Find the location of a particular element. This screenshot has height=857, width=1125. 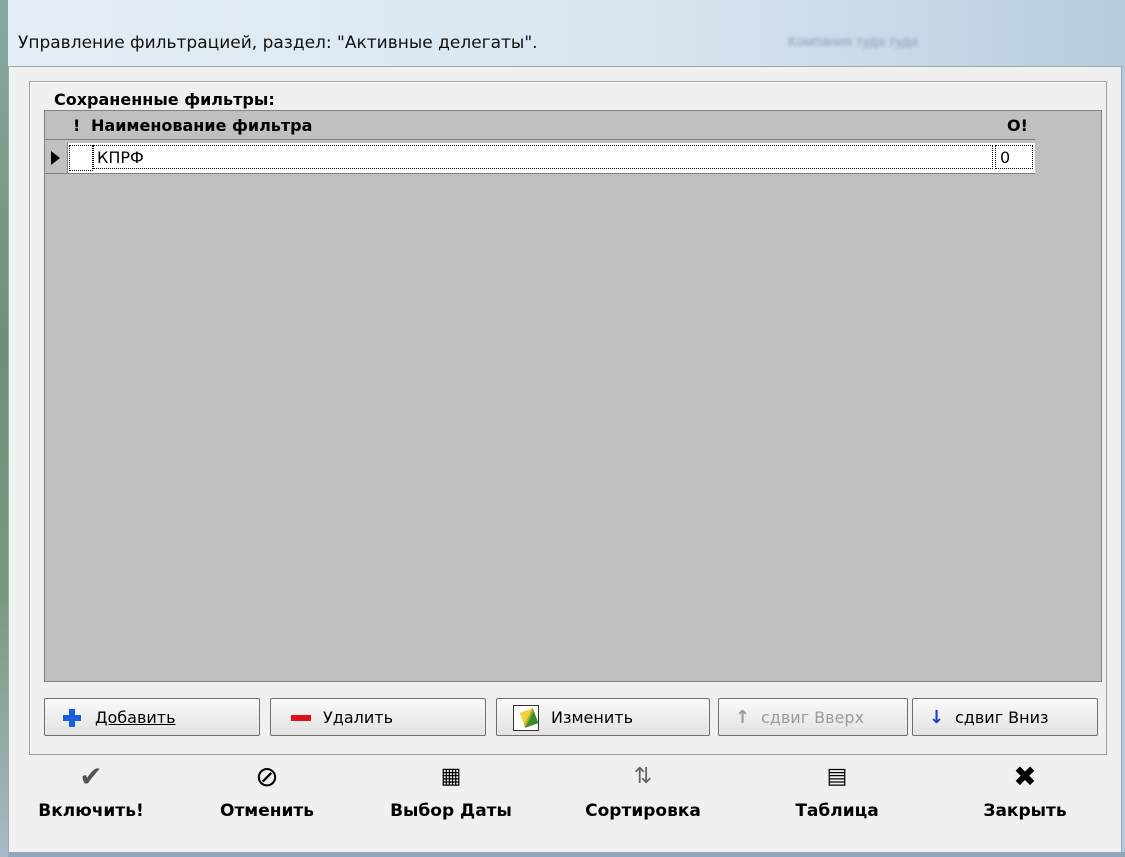

current-row-arrow-icon is located at coordinates (55, 158).